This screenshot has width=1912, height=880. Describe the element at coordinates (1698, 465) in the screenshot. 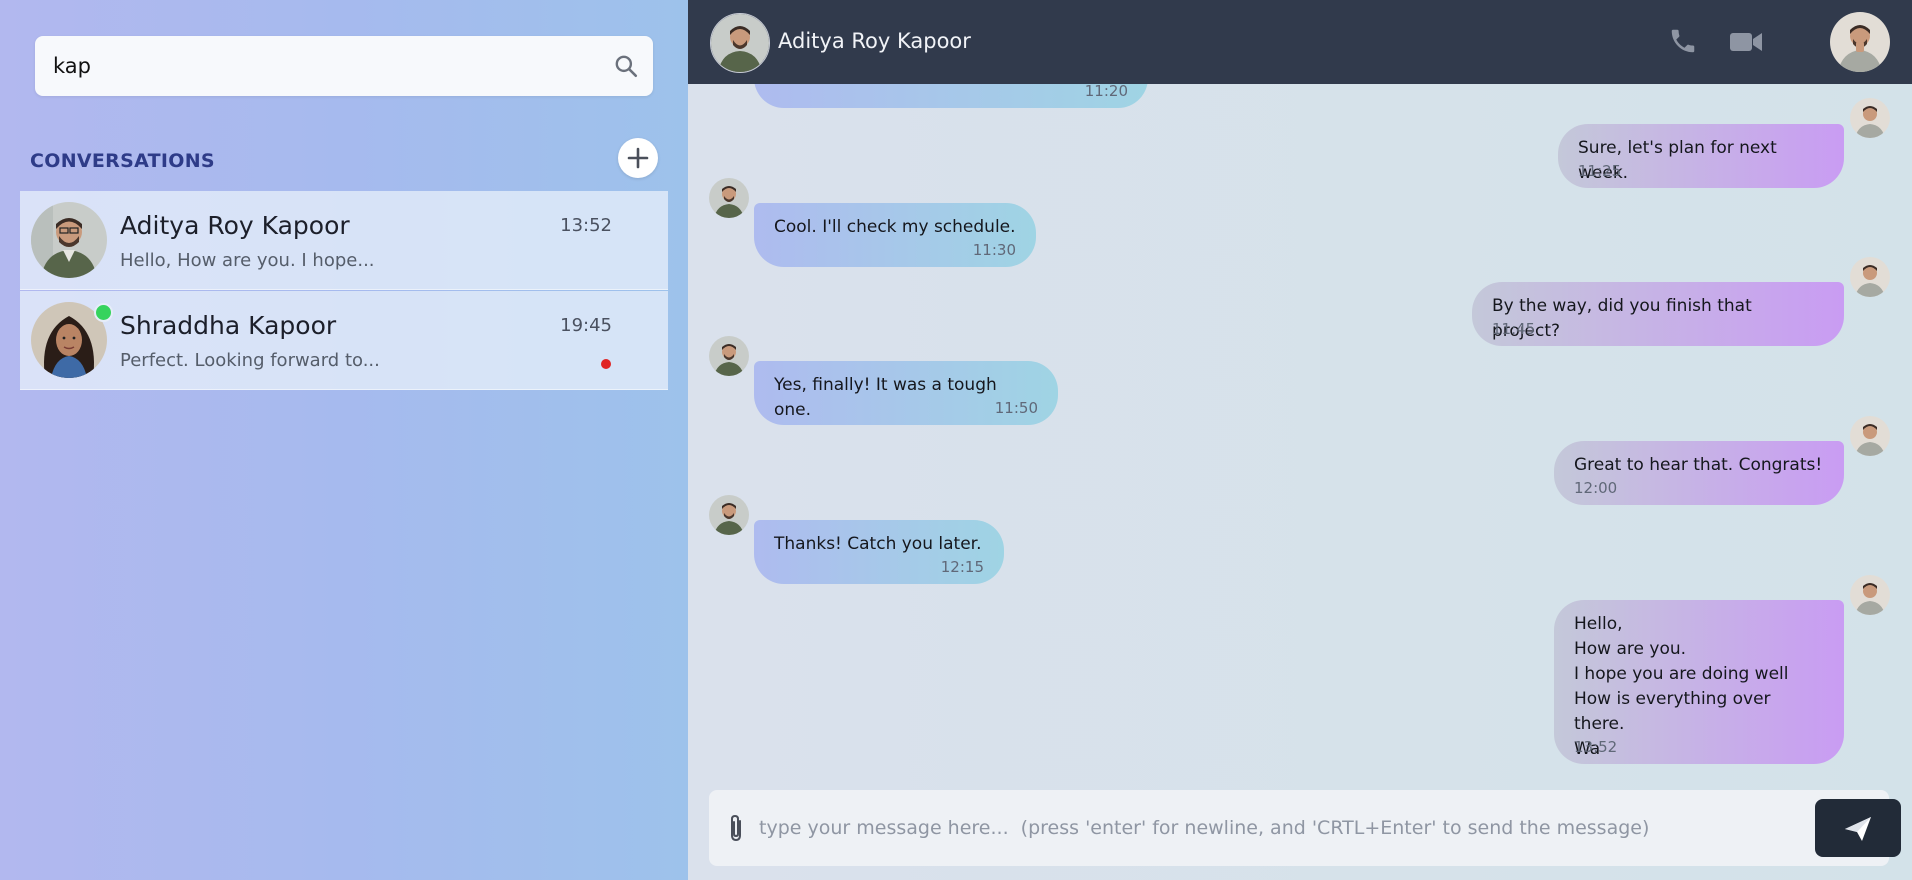

I see `message-text: Great to hear that. Congrats!` at that location.